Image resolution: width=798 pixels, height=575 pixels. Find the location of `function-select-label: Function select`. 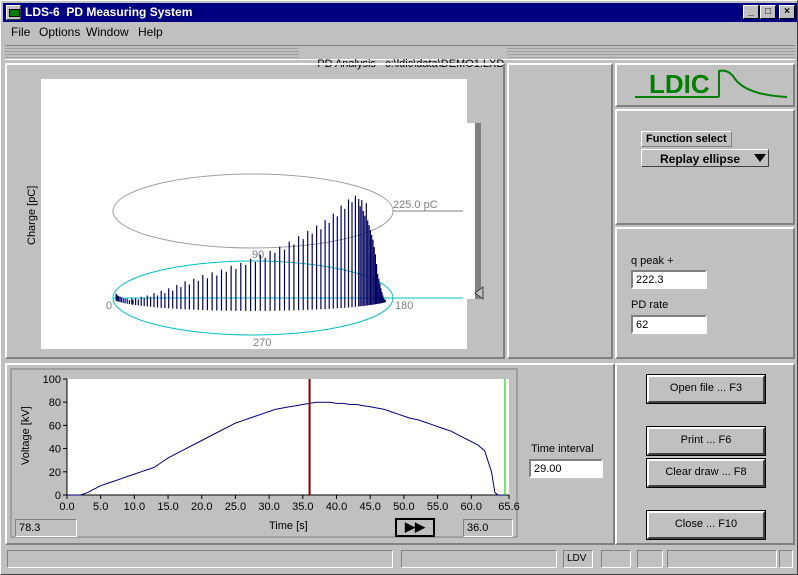

function-select-label: Function select is located at coordinates (686, 139).